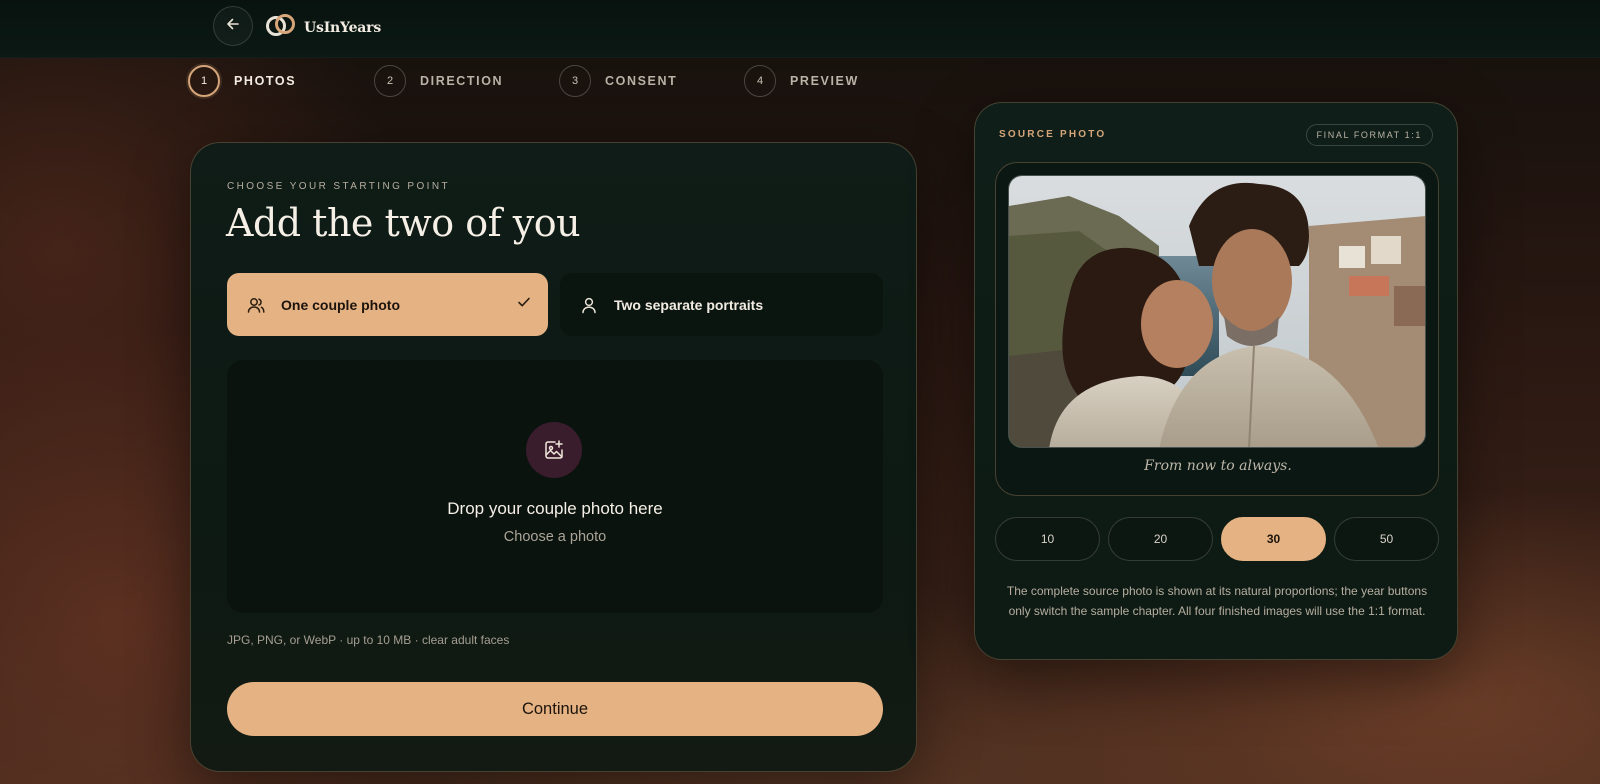 Image resolution: width=1600 pixels, height=784 pixels. I want to click on step-label: CONSENT, so click(641, 81).